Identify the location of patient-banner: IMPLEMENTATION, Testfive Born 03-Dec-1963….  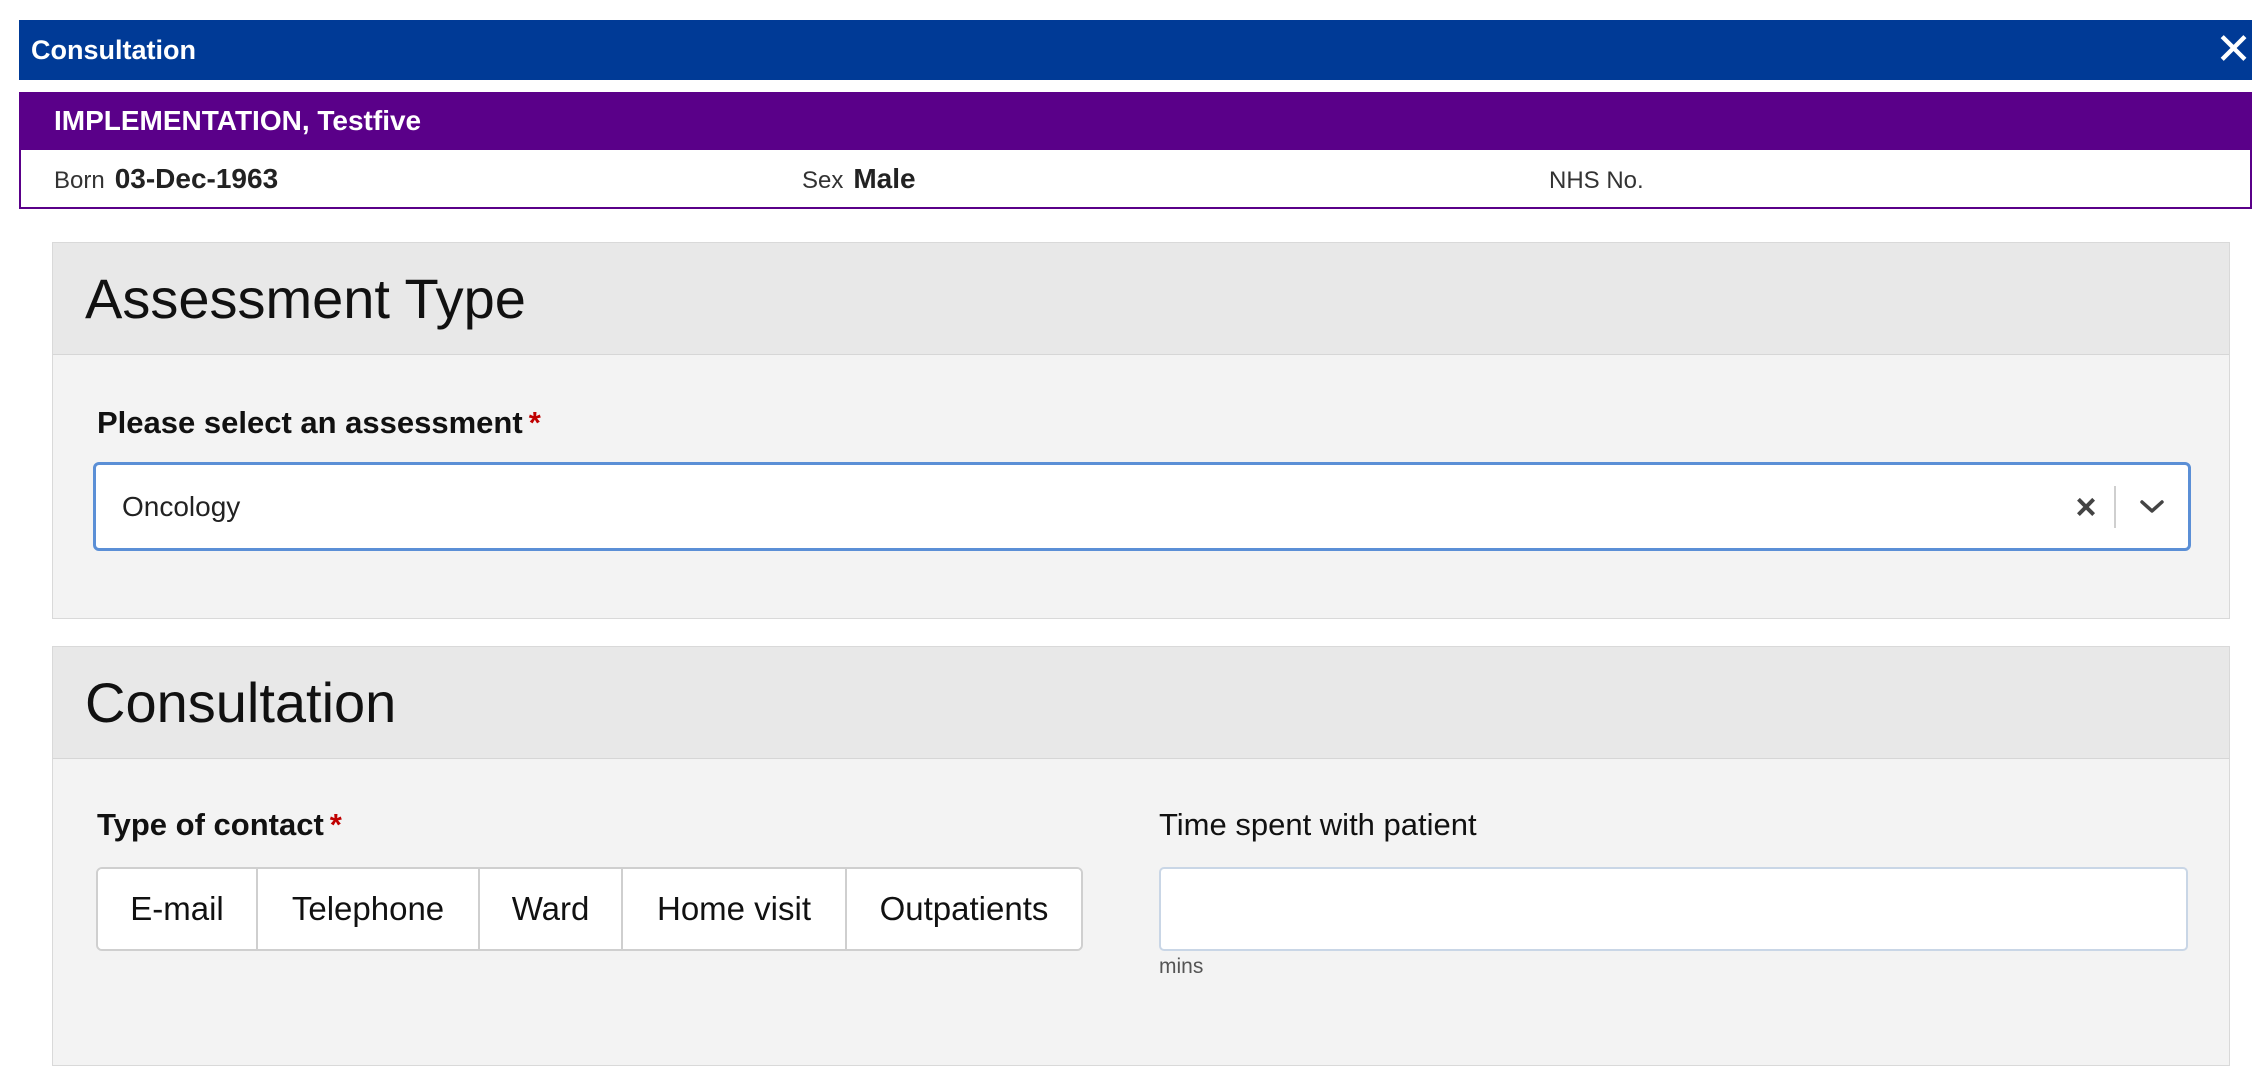
(1135, 150).